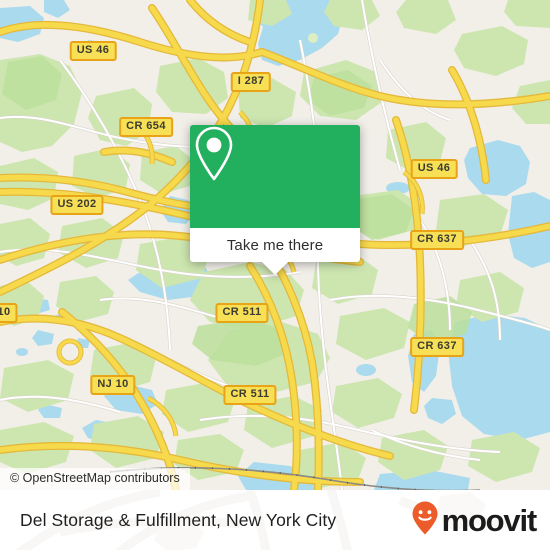  Describe the element at coordinates (489, 520) in the screenshot. I see `moovit-wordmark: moovit` at that location.